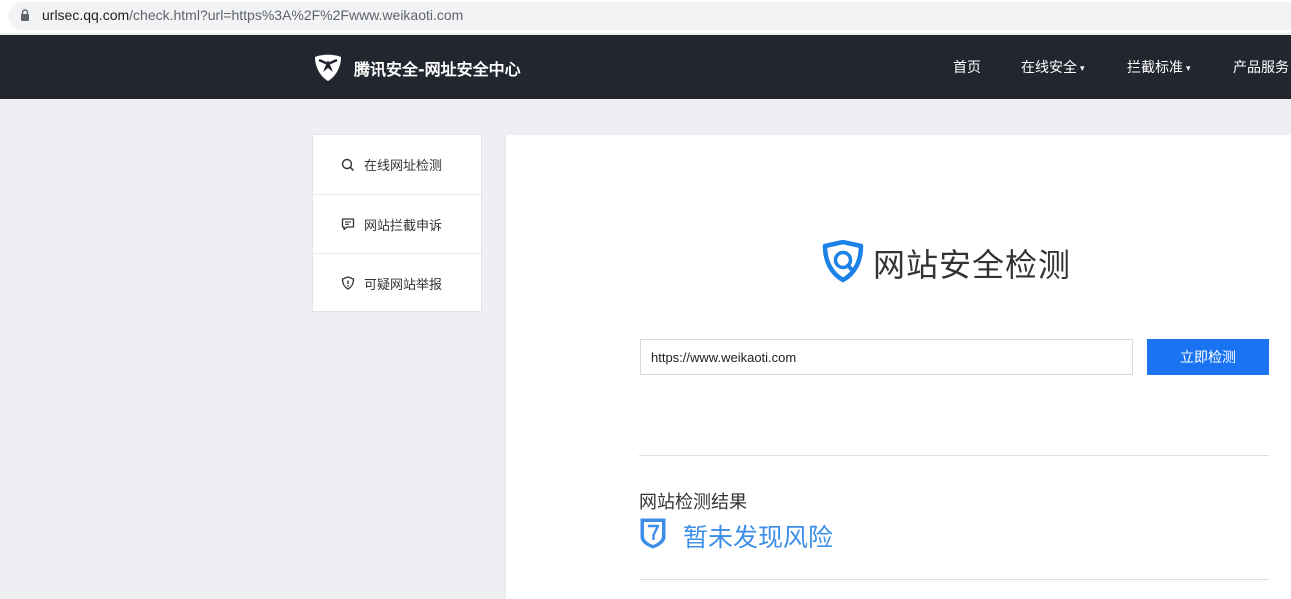 The width and height of the screenshot is (1291, 599). What do you see at coordinates (886, 357) in the screenshot?
I see `url-input` at bounding box center [886, 357].